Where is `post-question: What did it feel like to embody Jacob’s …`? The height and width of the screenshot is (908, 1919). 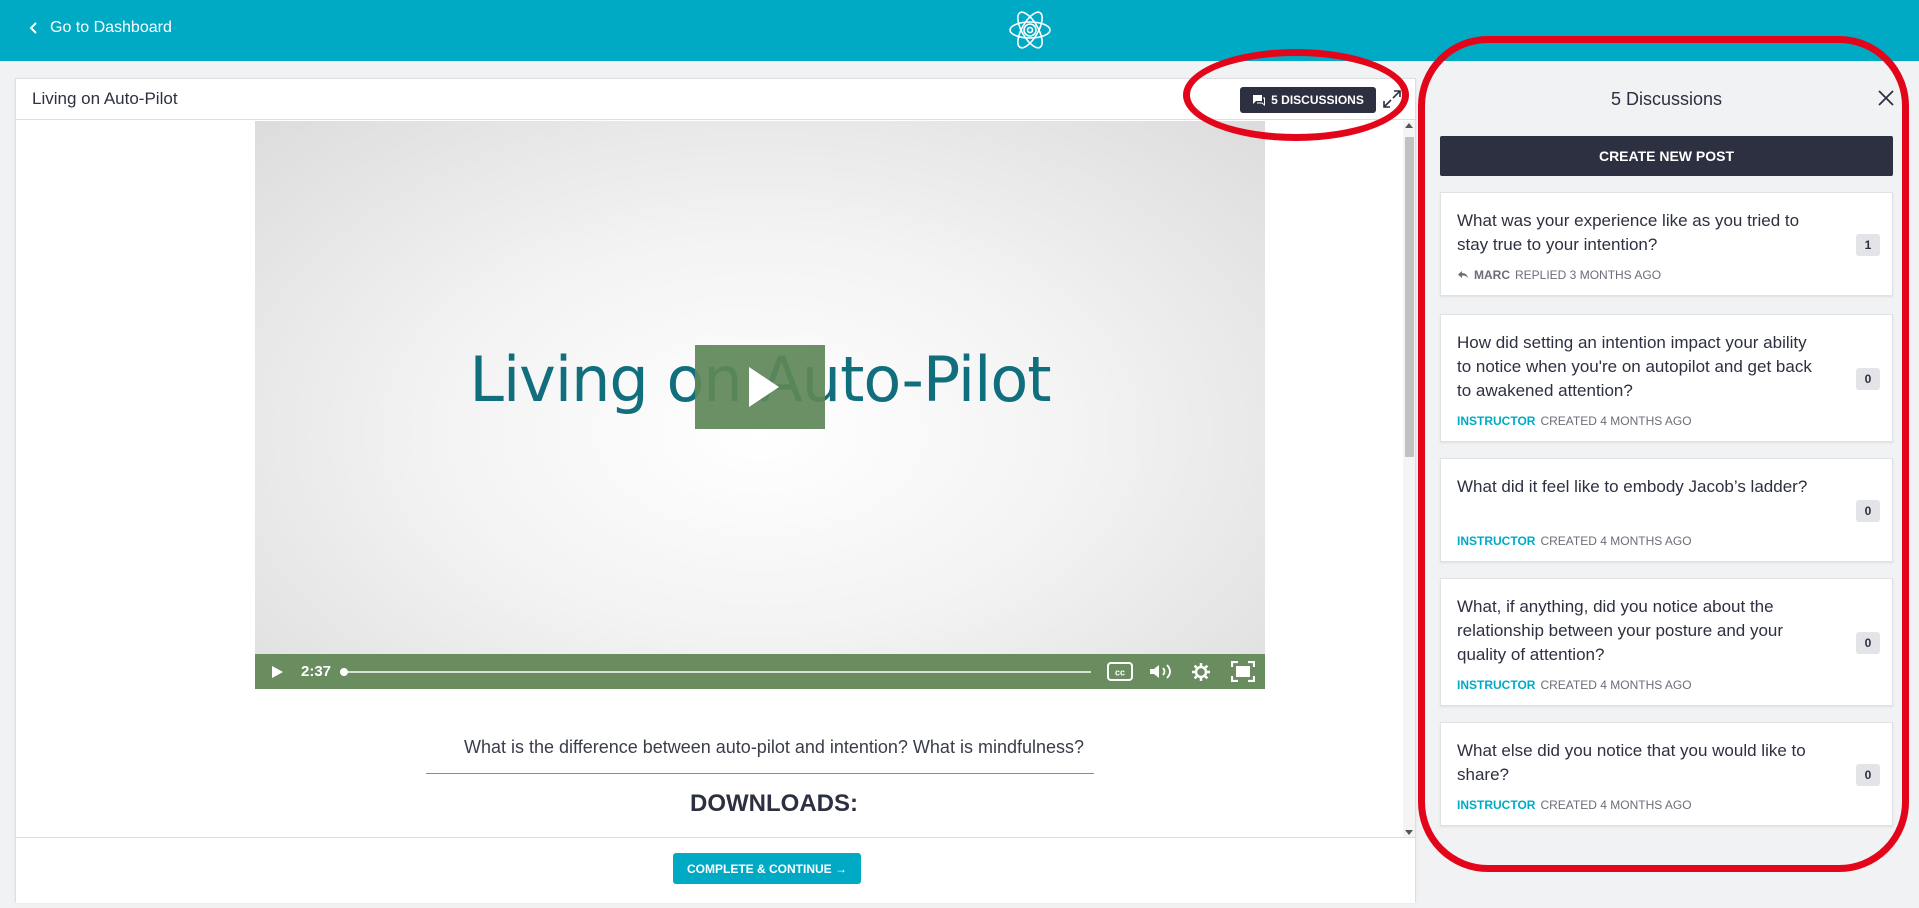 post-question: What did it feel like to embody Jacob’s … is located at coordinates (1632, 486).